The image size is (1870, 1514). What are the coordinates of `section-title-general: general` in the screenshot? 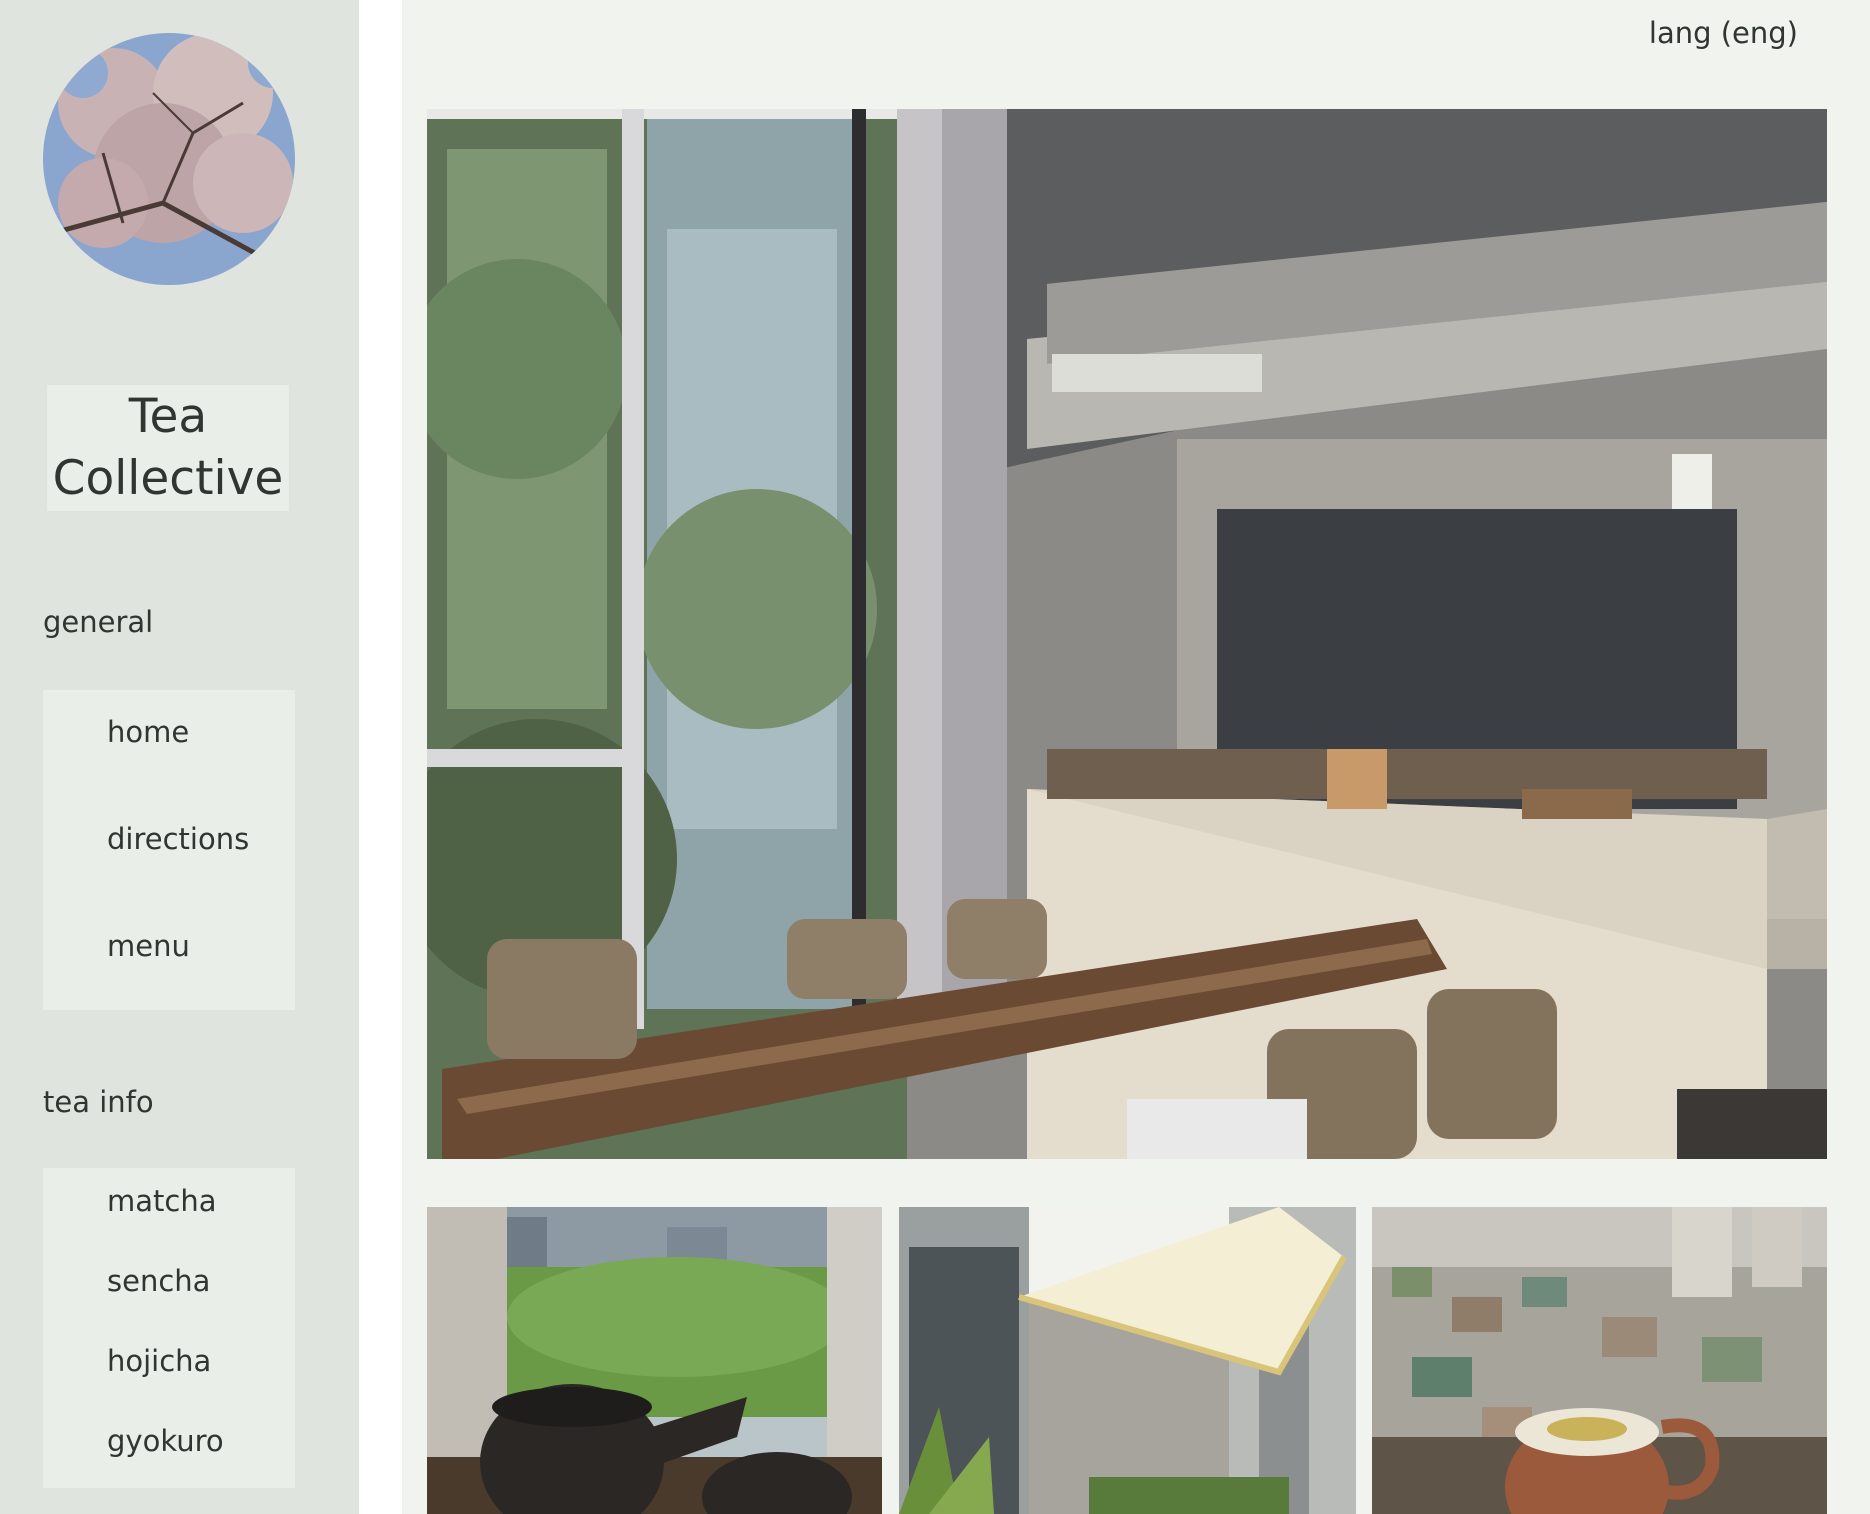 It's located at (98, 622).